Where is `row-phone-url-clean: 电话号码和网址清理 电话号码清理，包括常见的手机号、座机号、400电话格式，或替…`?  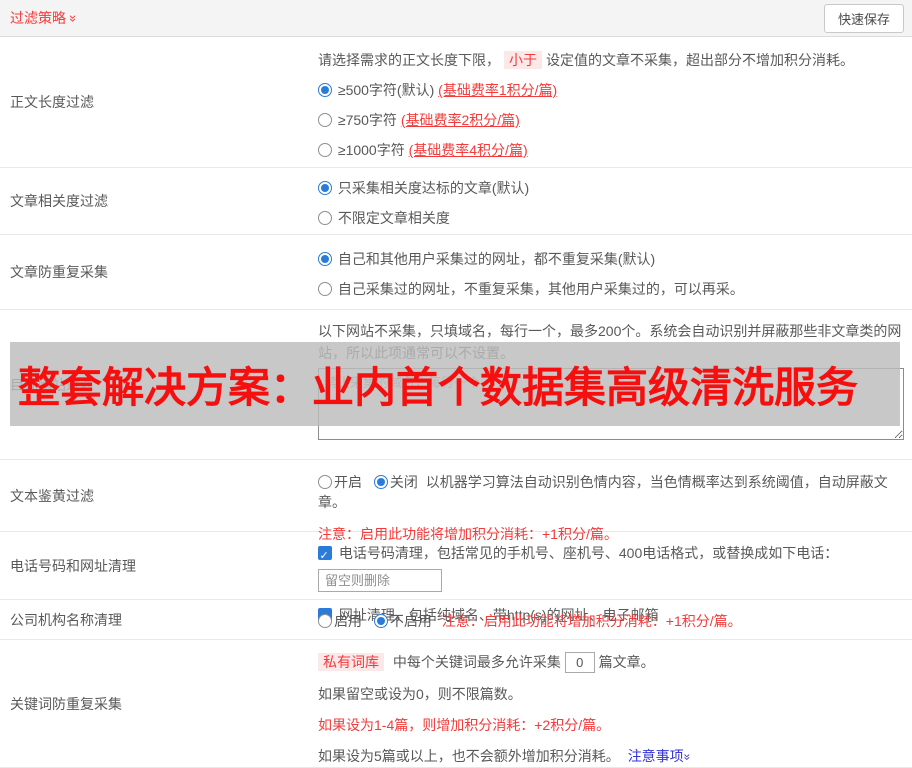 row-phone-url-clean: 电话号码和网址清理 电话号码清理，包括常见的手机号、座机号、400电话格式，或替… is located at coordinates (456, 582).